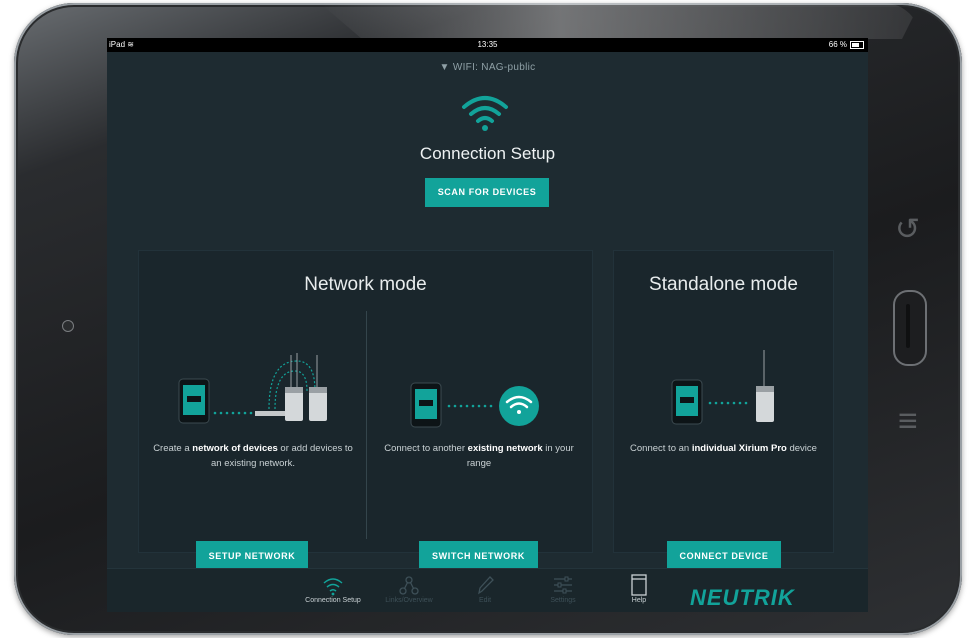 This screenshot has width=969, height=638. What do you see at coordinates (487, 192) in the screenshot?
I see `scan-for-devices-button: SCAN FOR DEVICES` at bounding box center [487, 192].